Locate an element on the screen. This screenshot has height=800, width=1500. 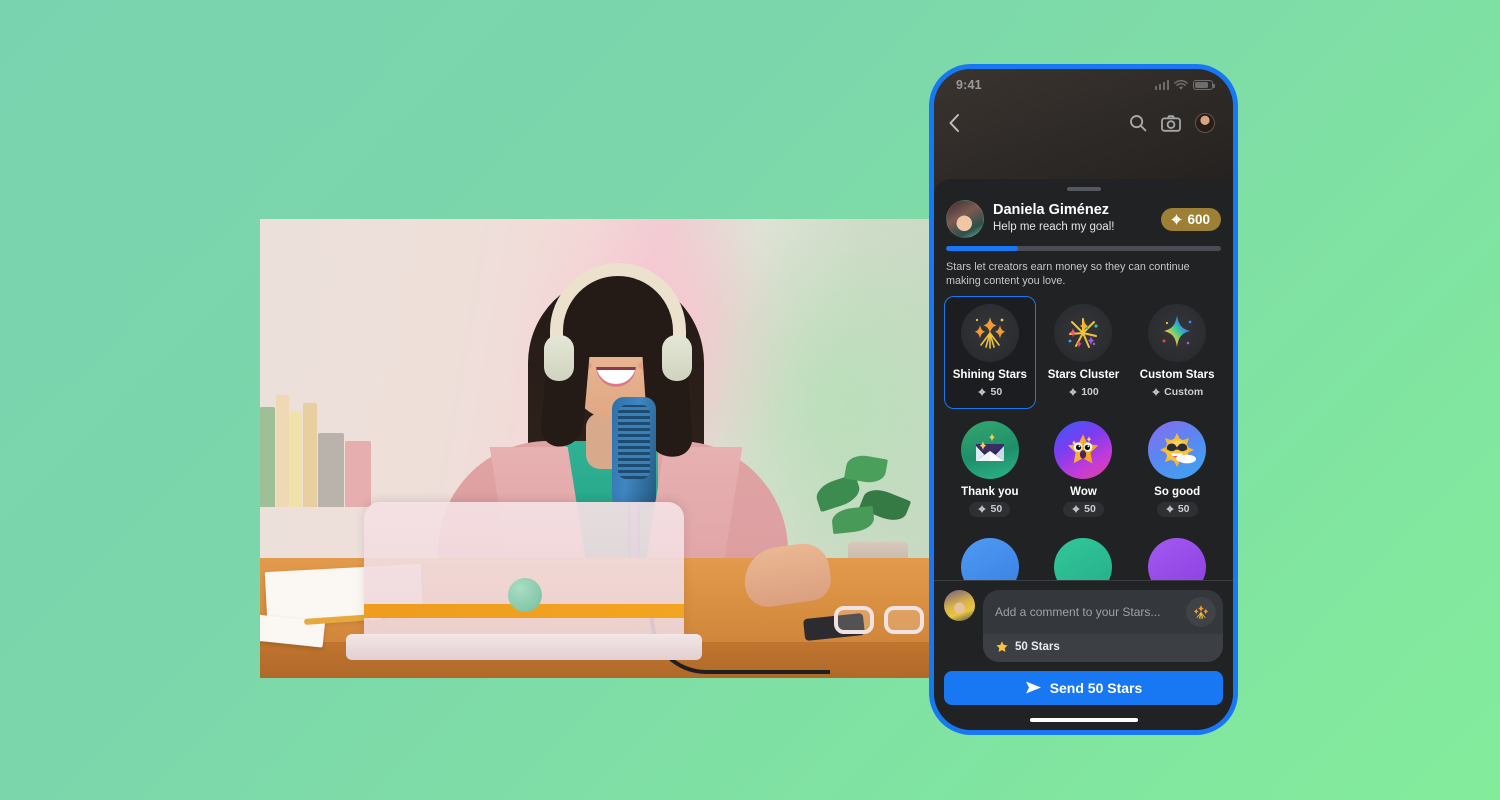
battery-icon is located at coordinates (1204, 85).